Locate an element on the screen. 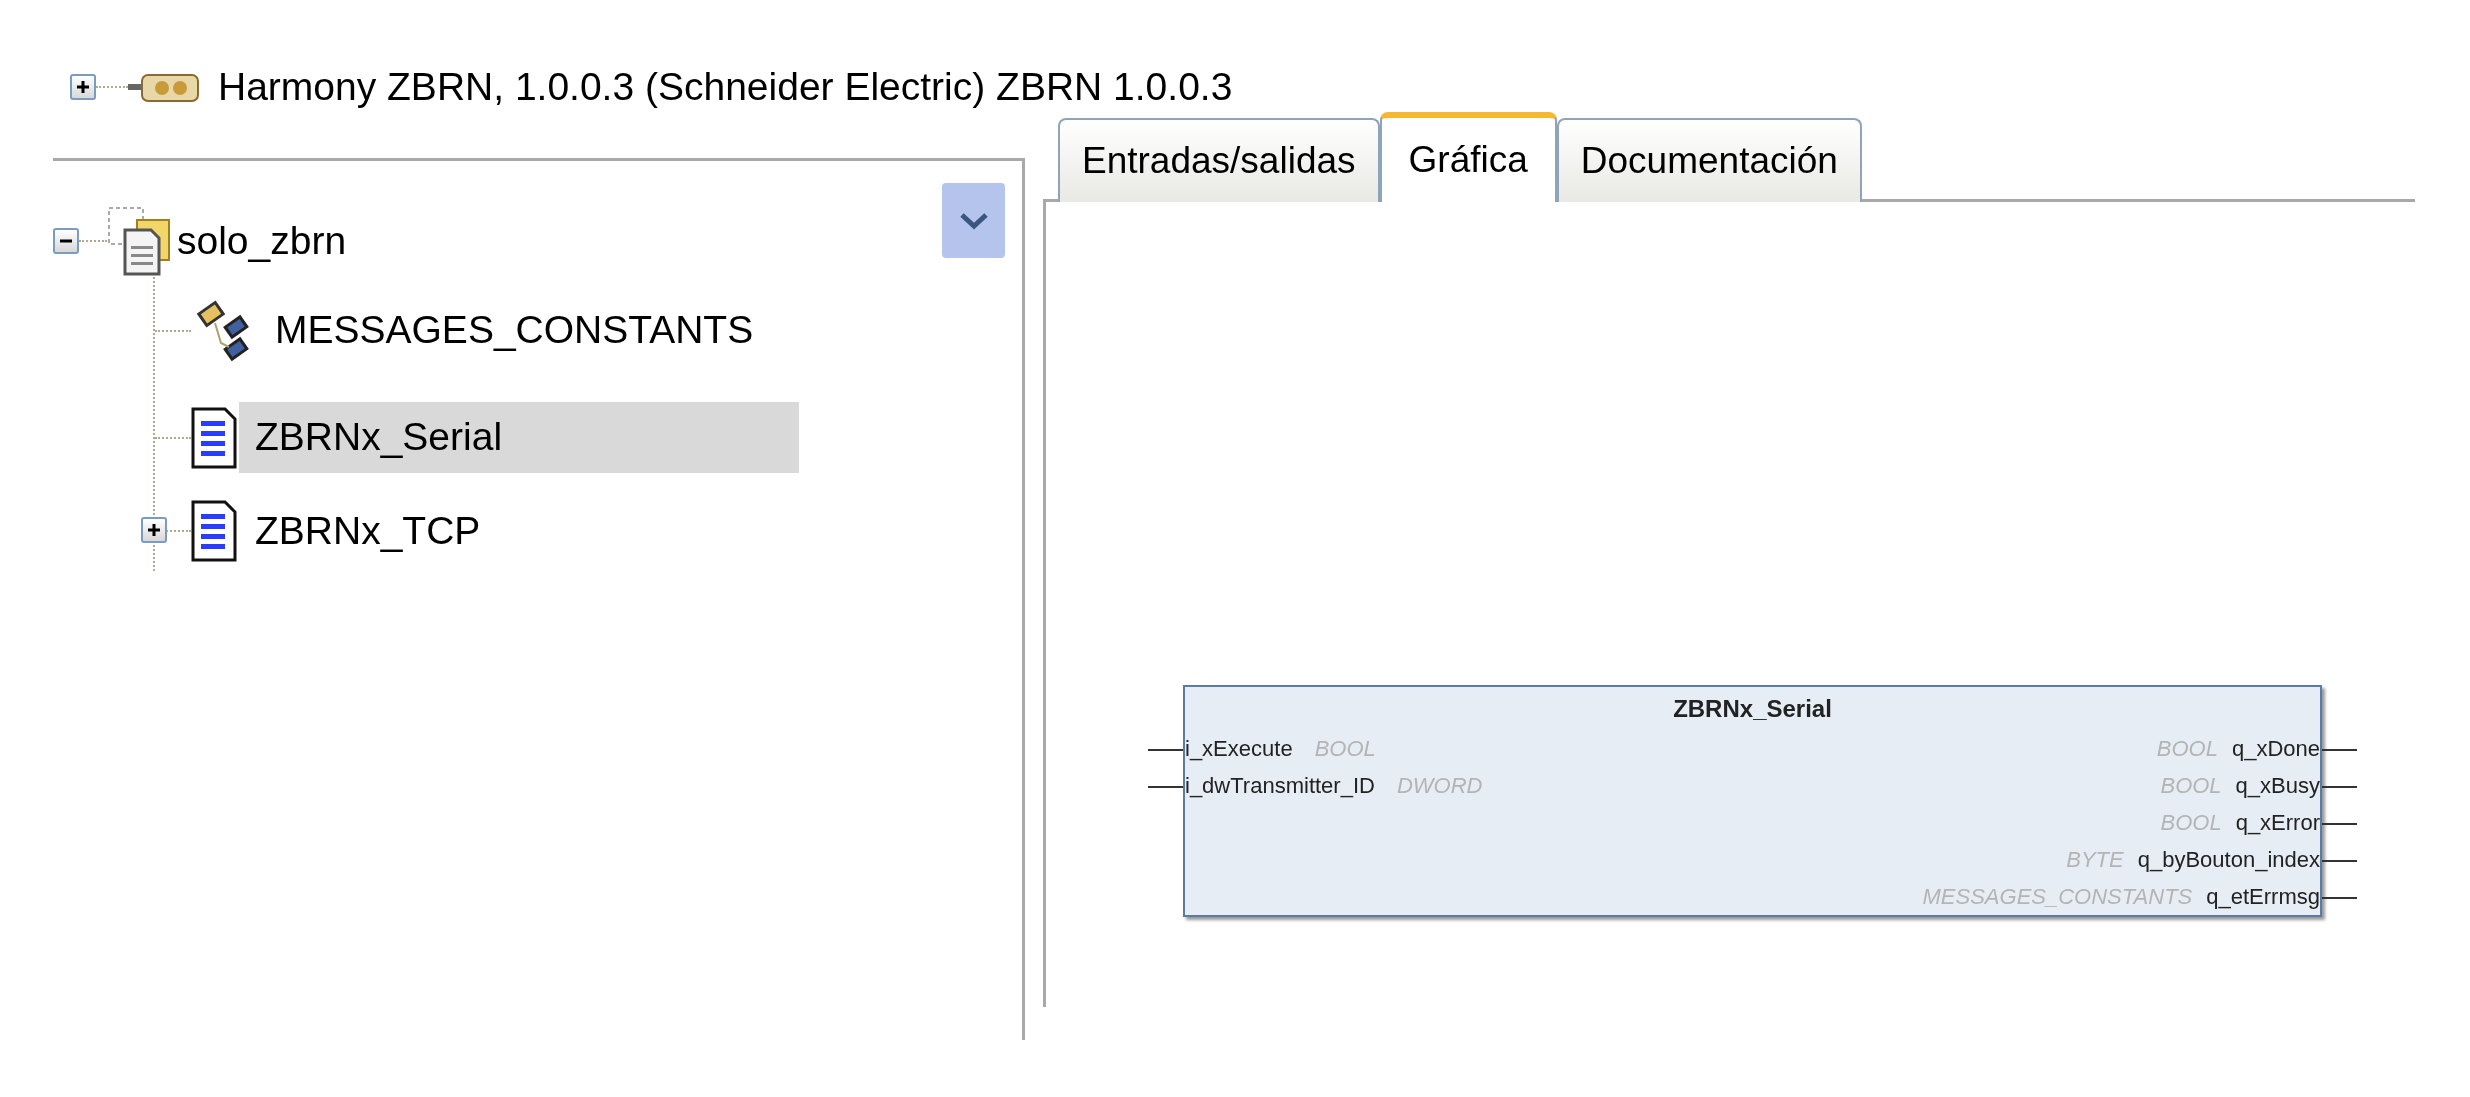  folder-document-icon is located at coordinates (140, 241).